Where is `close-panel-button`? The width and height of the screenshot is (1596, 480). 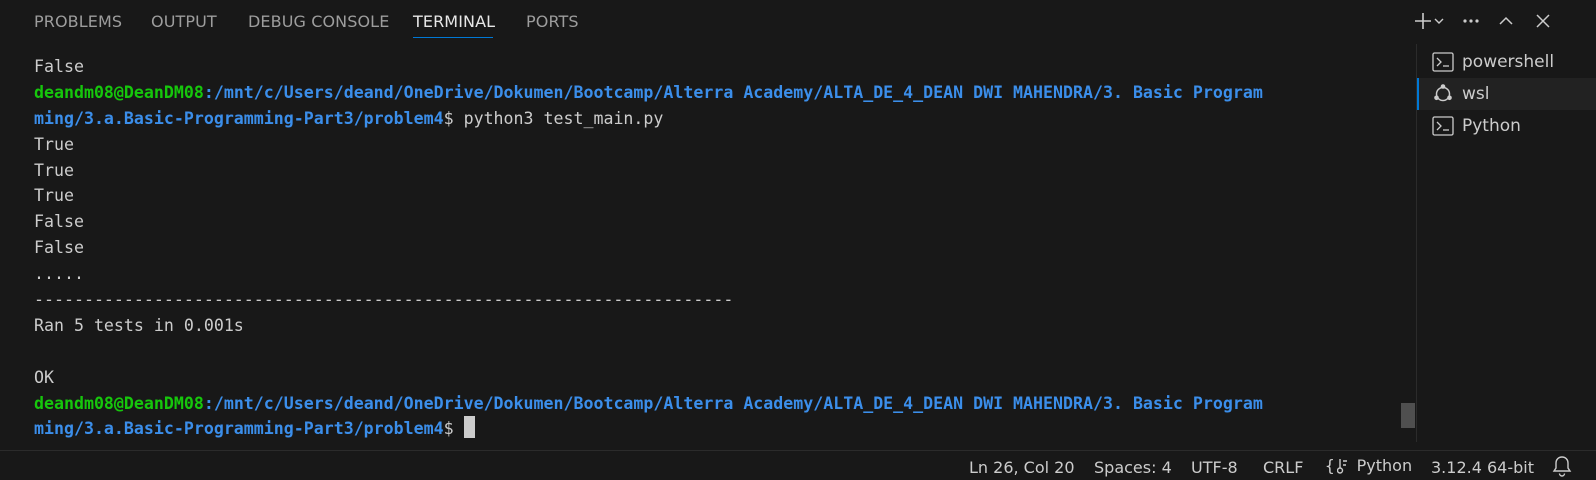 close-panel-button is located at coordinates (1543, 21).